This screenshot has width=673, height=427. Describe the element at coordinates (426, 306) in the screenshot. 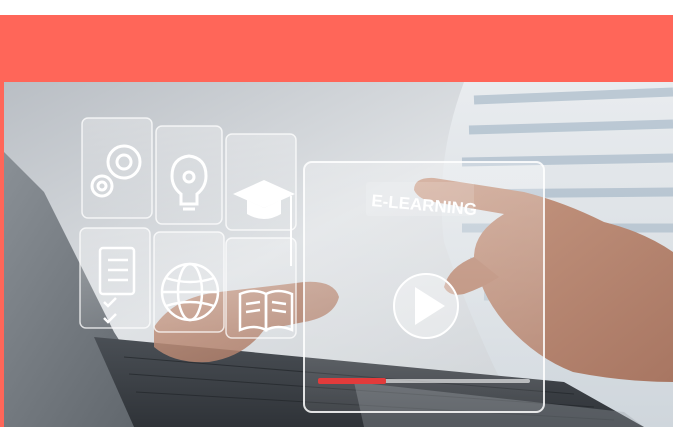

I see `play-icon` at that location.